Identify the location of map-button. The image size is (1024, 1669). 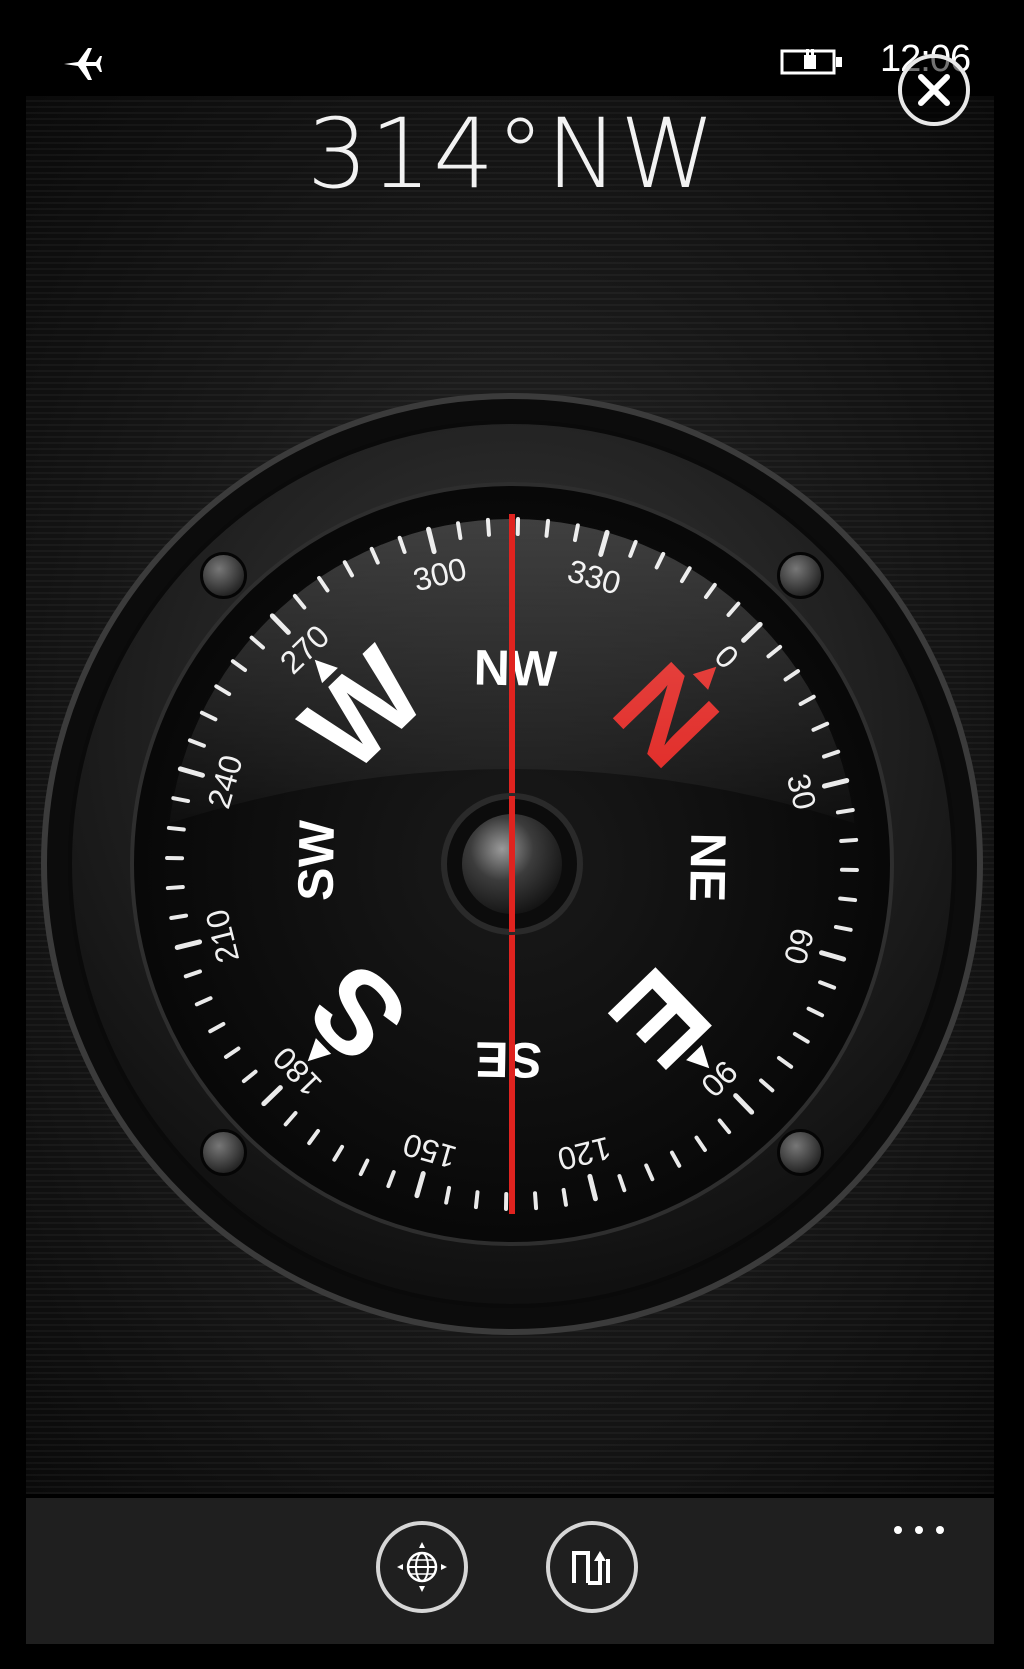
(422, 1567).